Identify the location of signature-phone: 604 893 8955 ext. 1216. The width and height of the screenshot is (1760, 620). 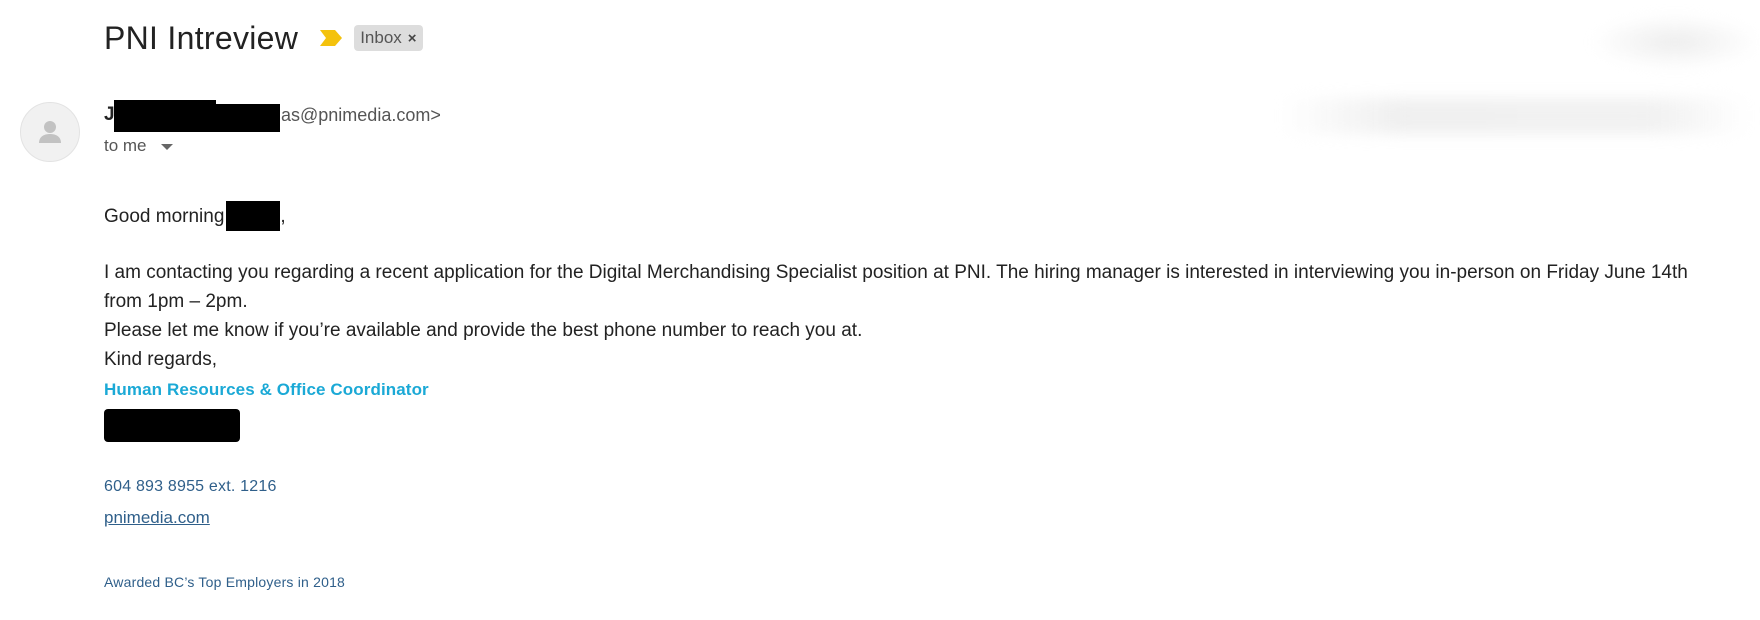
(190, 486).